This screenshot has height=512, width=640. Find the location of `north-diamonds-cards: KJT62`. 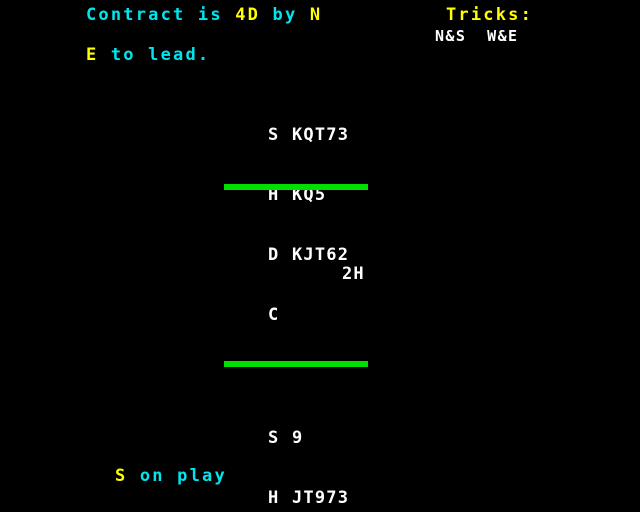

north-diamonds-cards: KJT62 is located at coordinates (320, 255).